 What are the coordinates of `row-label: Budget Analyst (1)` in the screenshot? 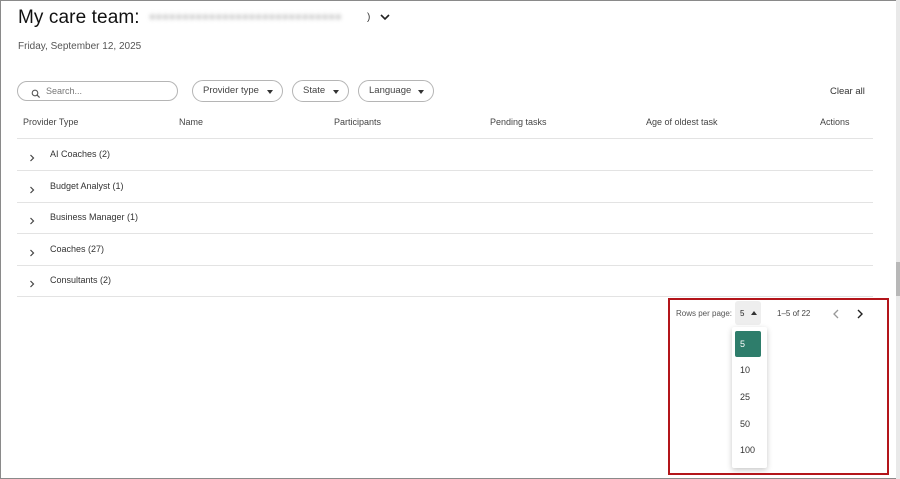 It's located at (87, 186).